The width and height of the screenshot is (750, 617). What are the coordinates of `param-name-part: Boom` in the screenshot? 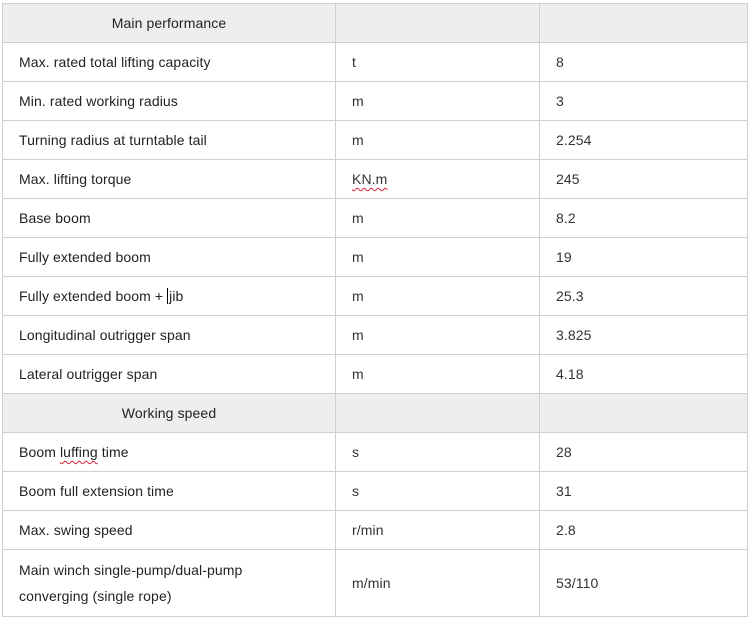 It's located at (39, 452).